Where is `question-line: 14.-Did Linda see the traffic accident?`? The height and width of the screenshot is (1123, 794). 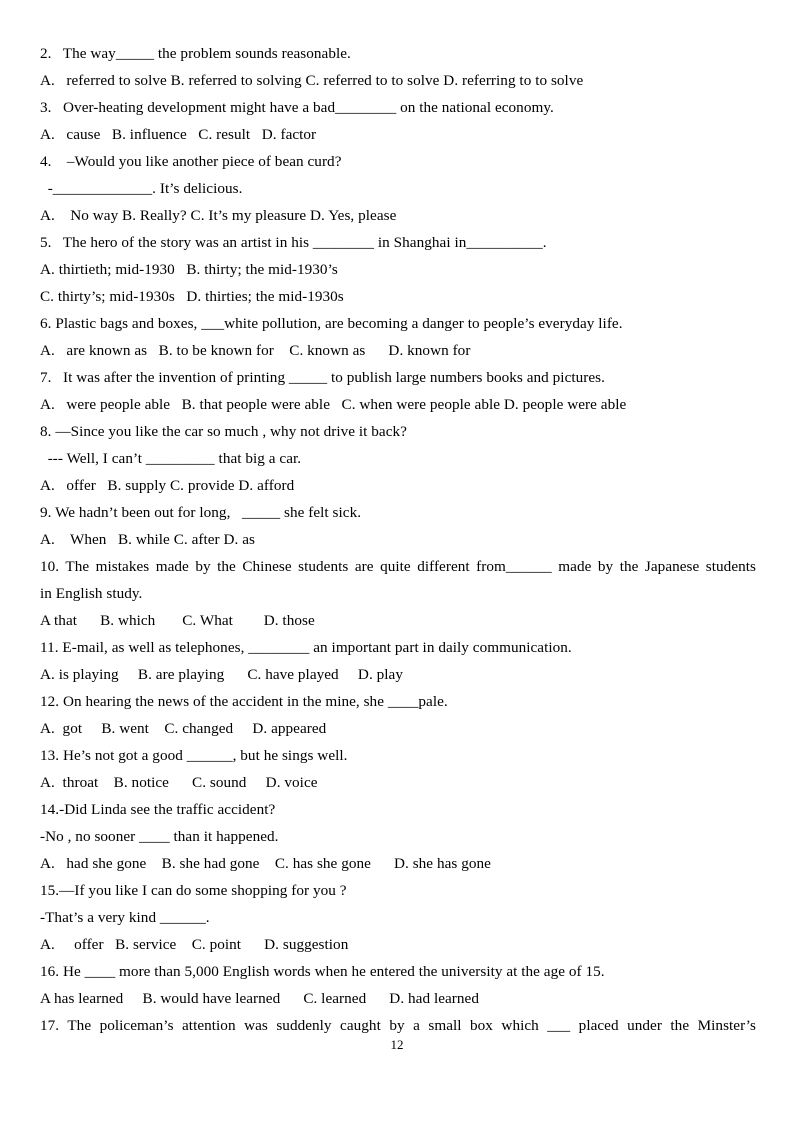 question-line: 14.-Did Linda see the traffic accident? is located at coordinates (158, 809).